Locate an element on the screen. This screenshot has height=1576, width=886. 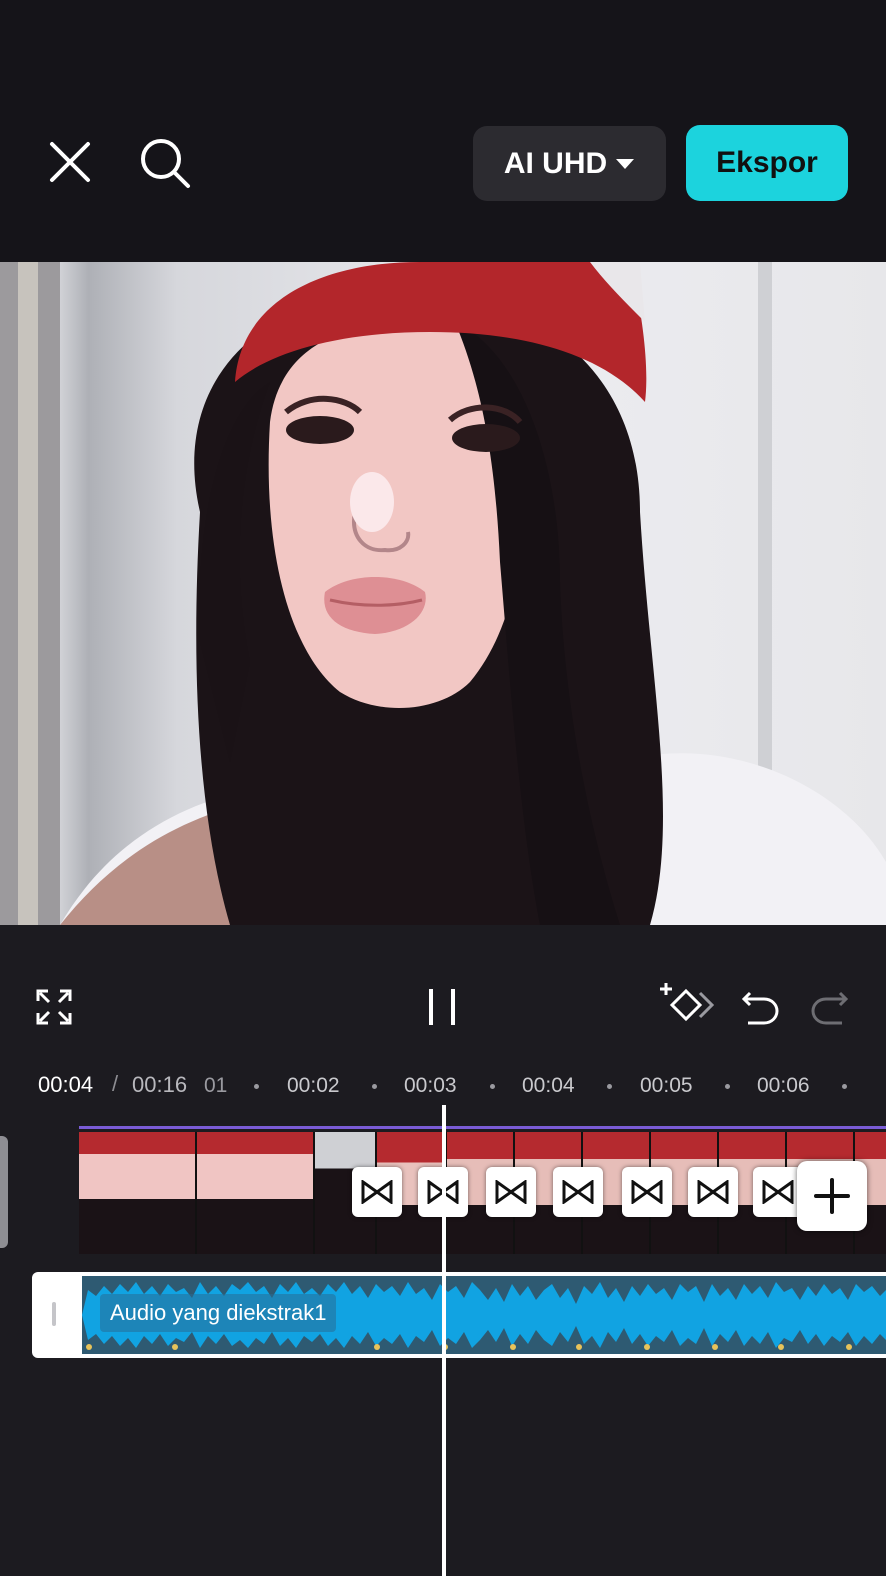
quality-label: AI UHD is located at coordinates (555, 163).